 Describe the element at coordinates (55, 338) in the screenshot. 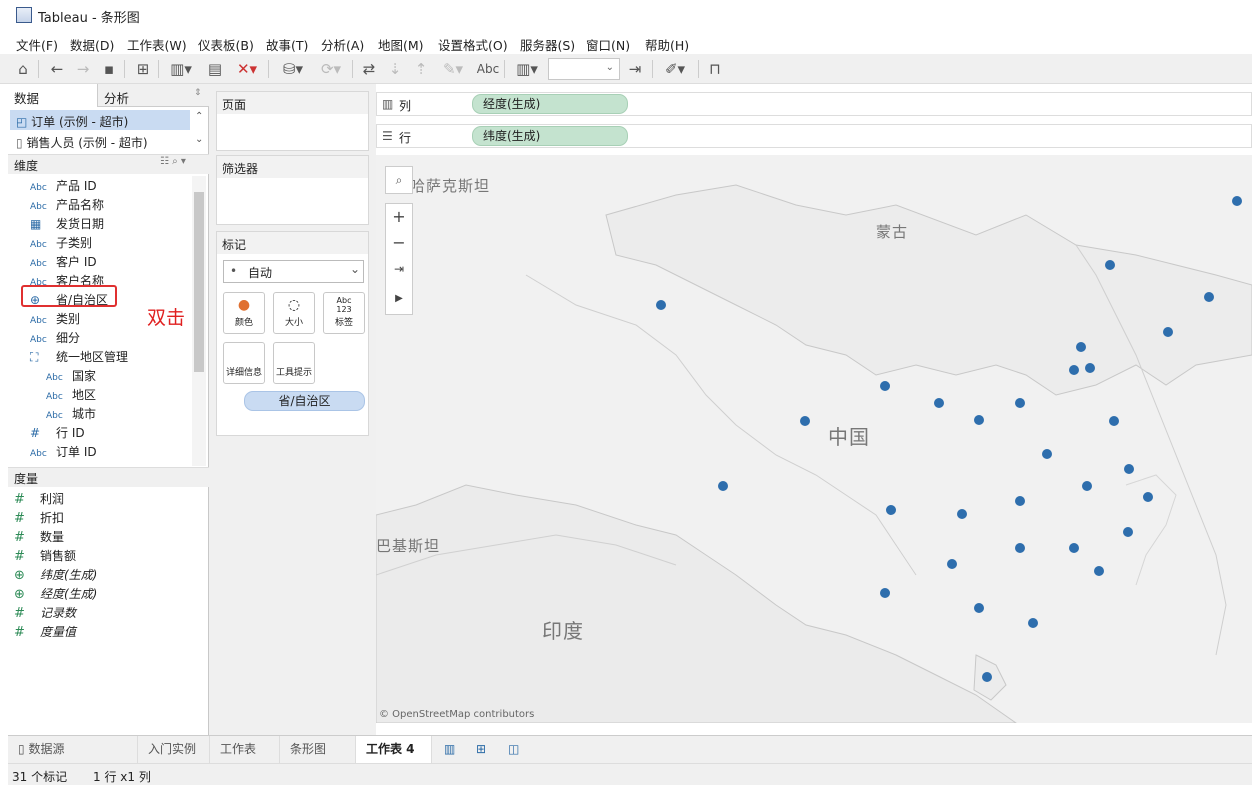

I see `dimension-field: Abc 细分` at that location.